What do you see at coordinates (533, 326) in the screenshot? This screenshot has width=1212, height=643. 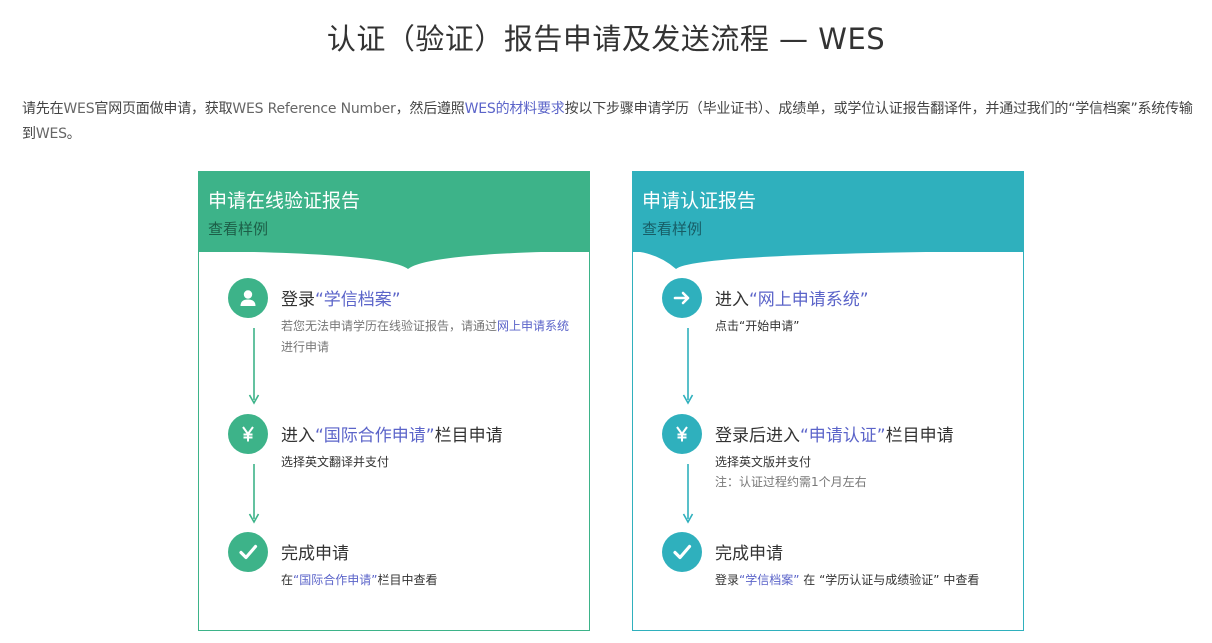 I see `online-application-link: 网上申请系统` at bounding box center [533, 326].